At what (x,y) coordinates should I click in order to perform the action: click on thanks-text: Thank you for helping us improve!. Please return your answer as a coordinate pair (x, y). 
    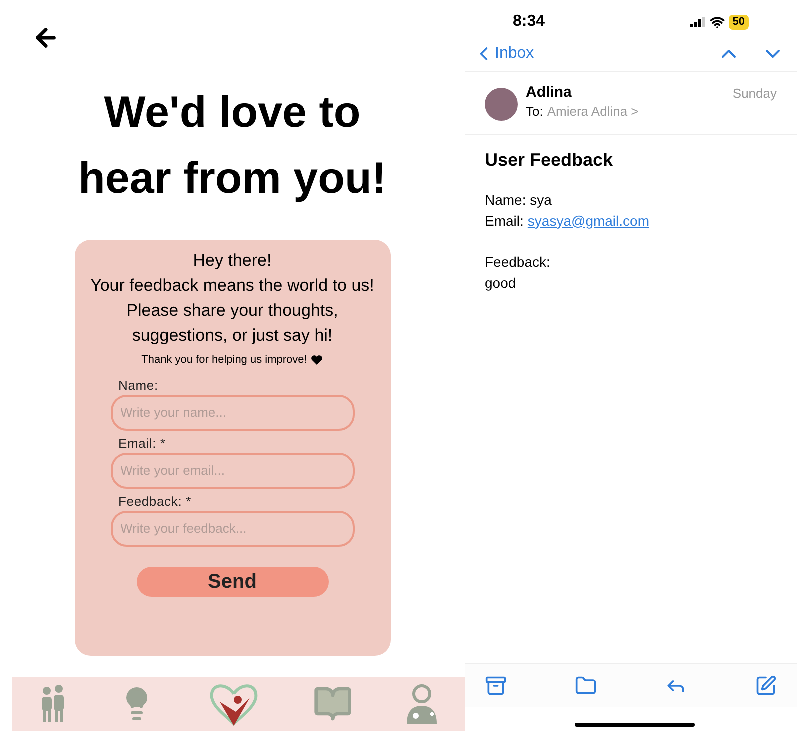
    Looking at the image, I should click on (225, 360).